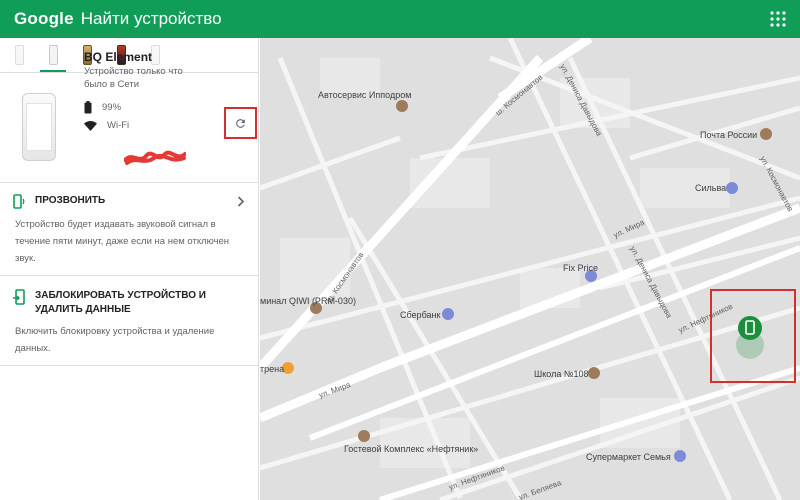  I want to click on wifi-network: Wi-Fi, so click(118, 125).